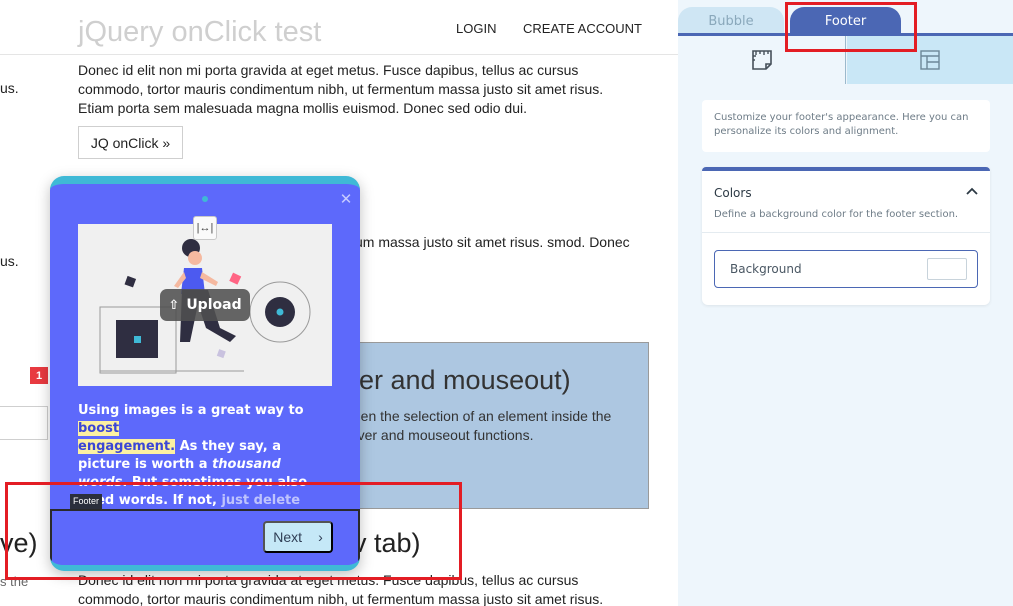  What do you see at coordinates (851, 27) in the screenshot?
I see `highlight-box-footer-tab` at bounding box center [851, 27].